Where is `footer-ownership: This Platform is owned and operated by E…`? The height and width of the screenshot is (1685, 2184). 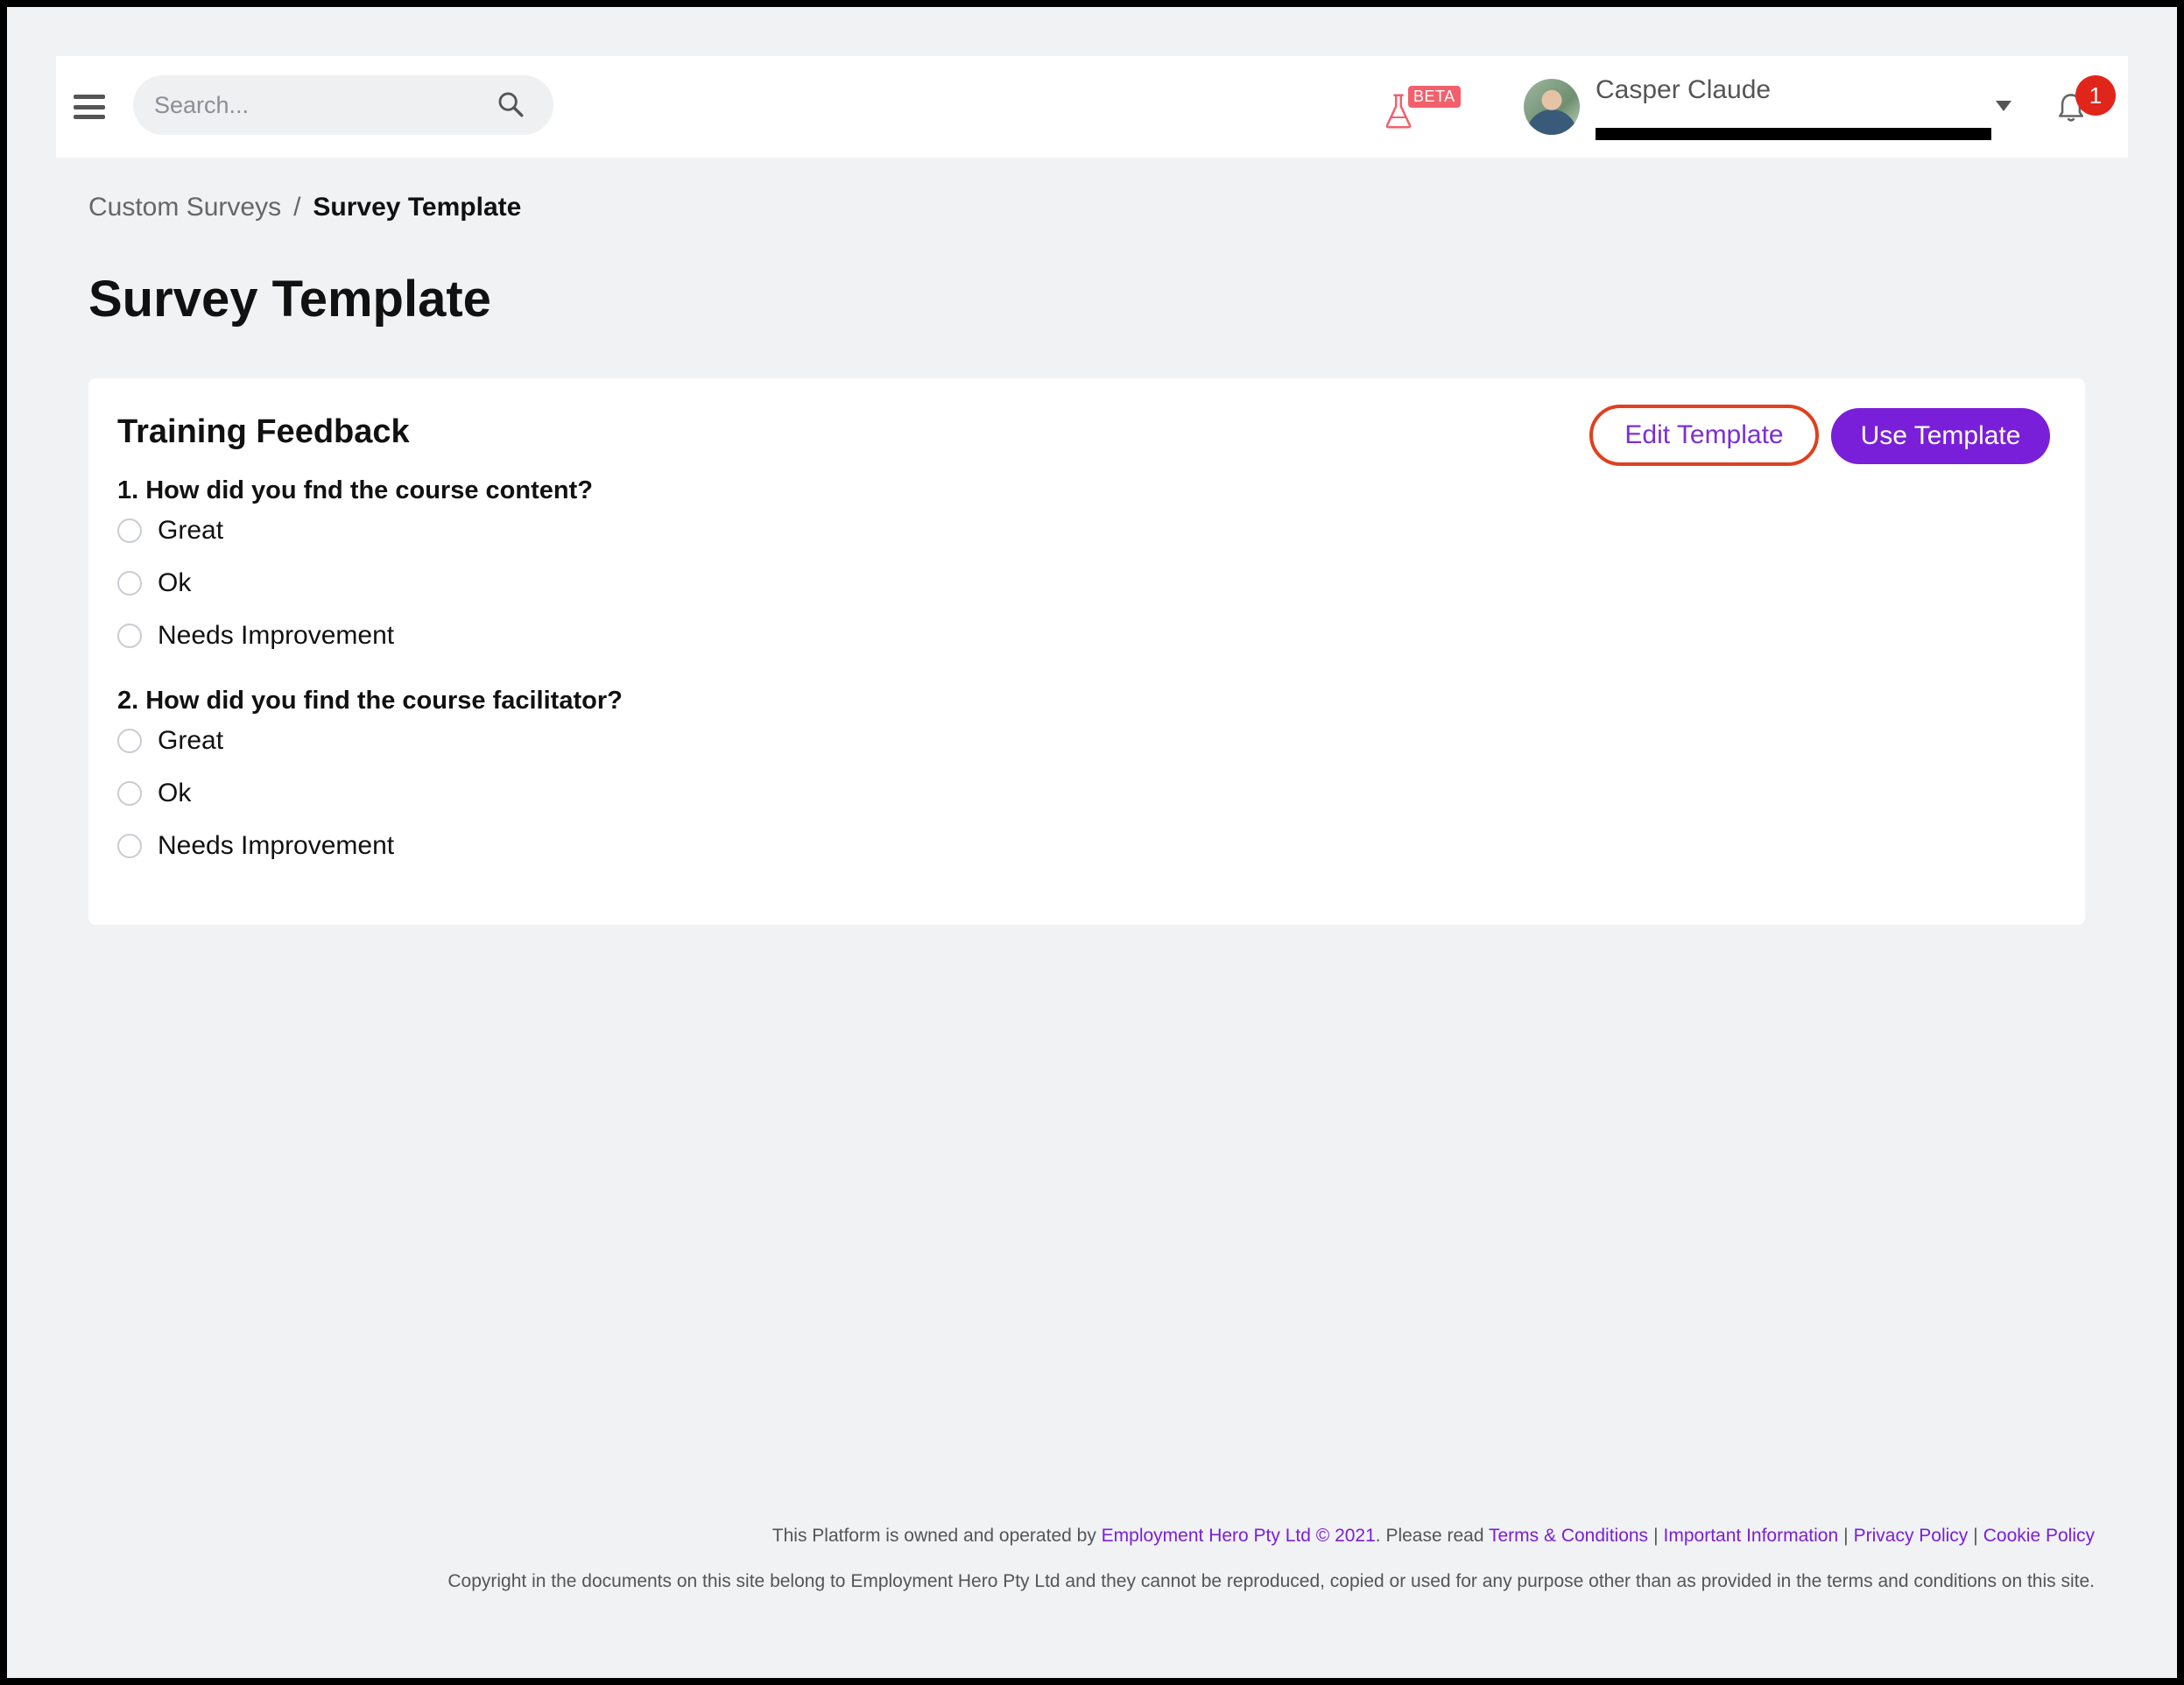 footer-ownership: This Platform is owned and operated by E… is located at coordinates (1433, 1536).